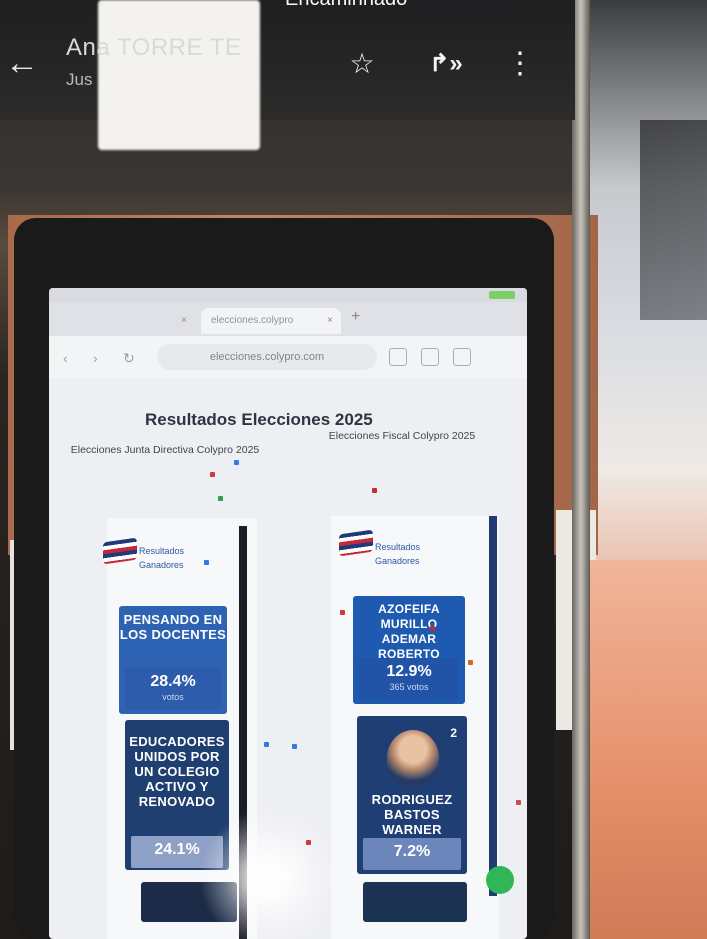  I want to click on back-icon: ‹, so click(65, 358).